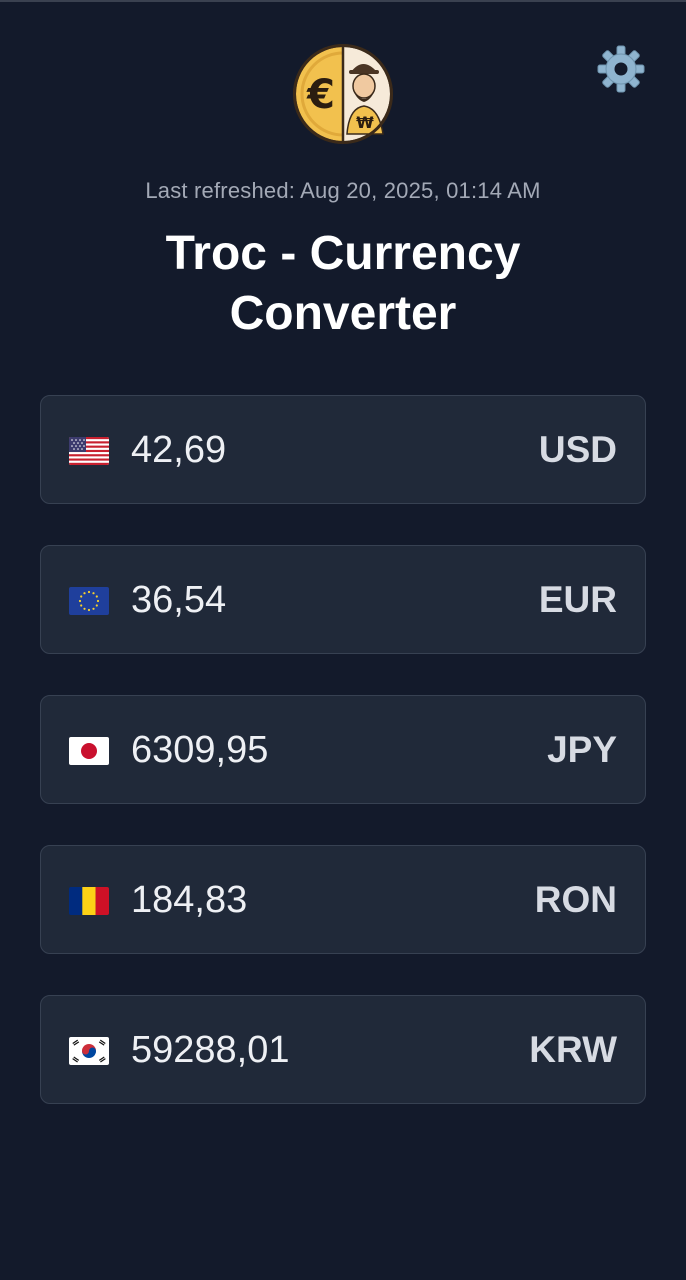 This screenshot has width=686, height=1280. I want to click on gear-icon, so click(621, 69).